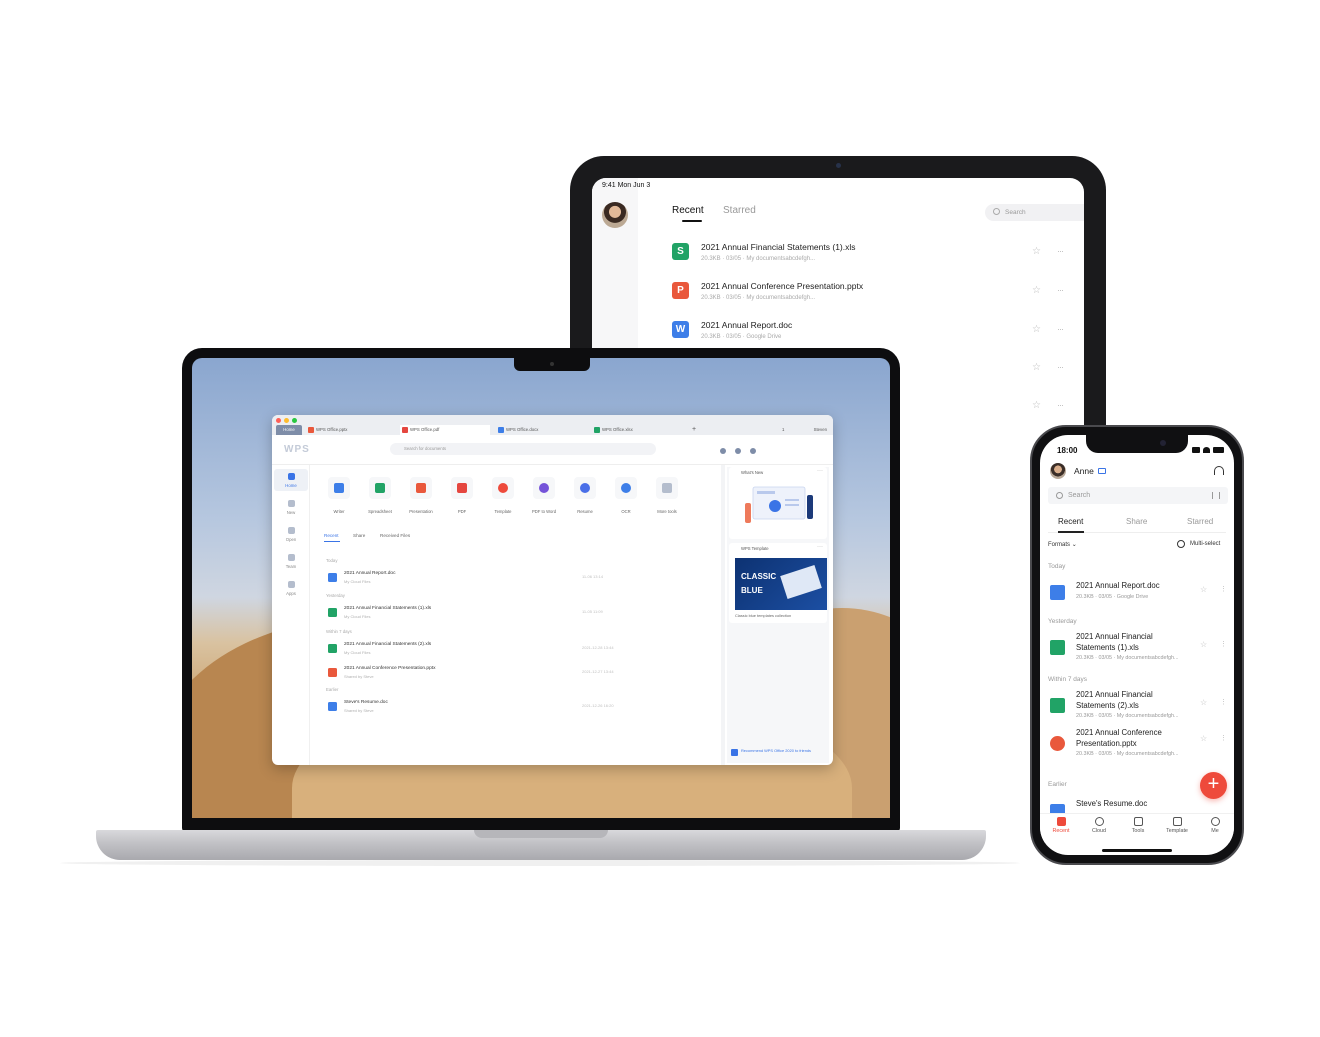 The image size is (1320, 1037). What do you see at coordinates (380, 488) in the screenshot?
I see `spreadsheet-icon` at bounding box center [380, 488].